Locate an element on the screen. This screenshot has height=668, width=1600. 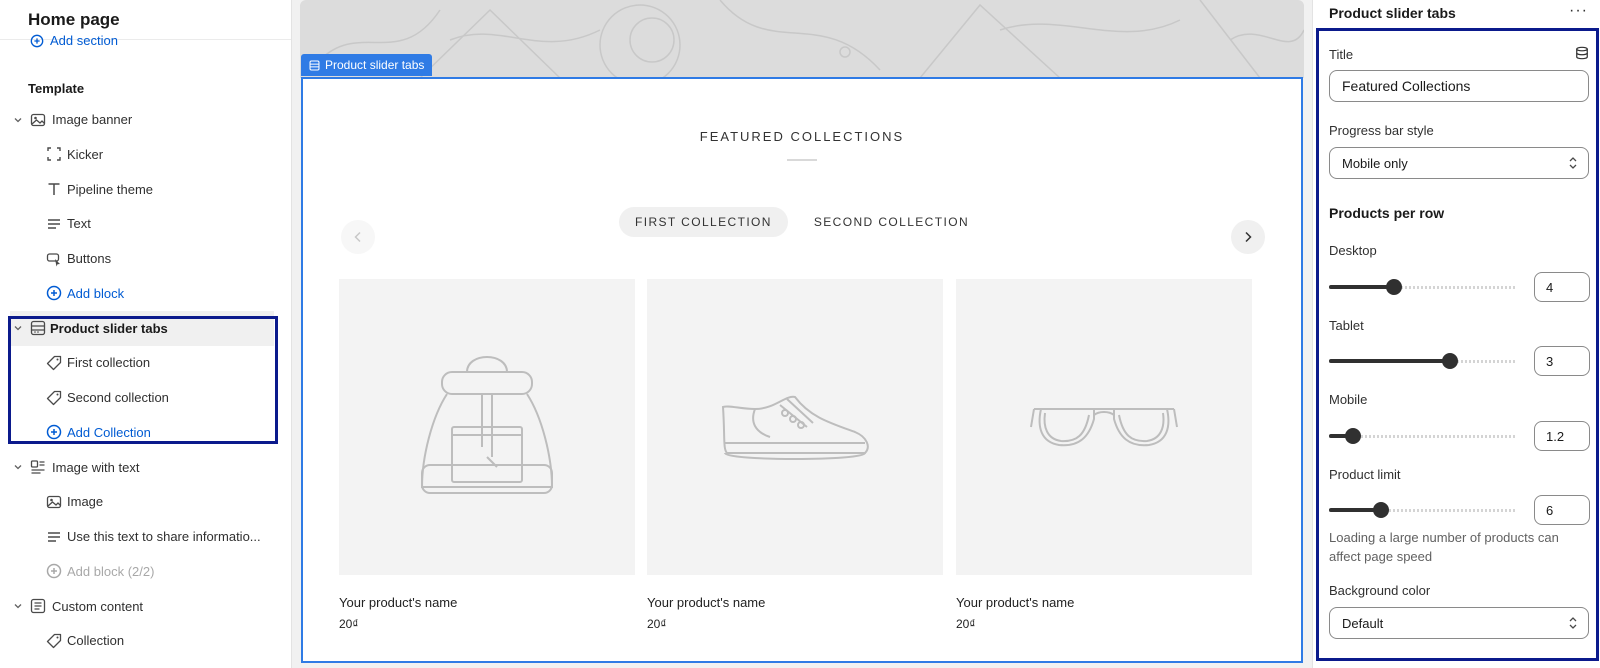
progress-bar-label: Progress bar style is located at coordinates (1381, 130).